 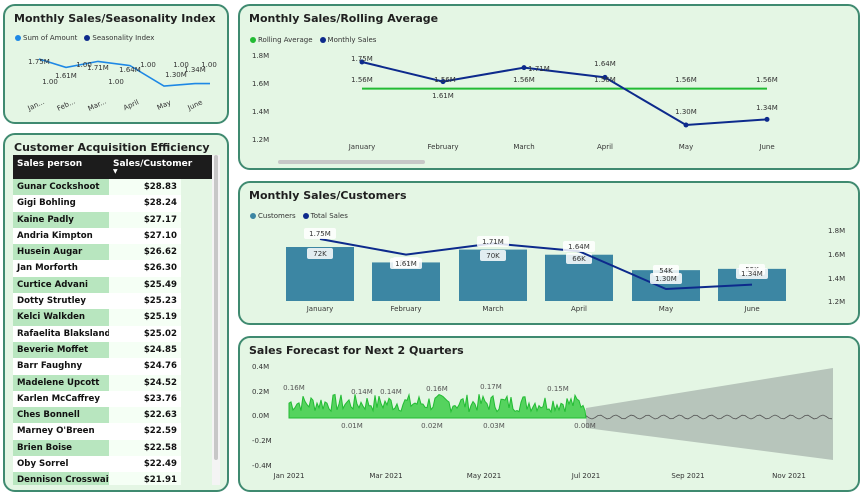 I want to click on x-tick-label: March, so click(x=523, y=147).